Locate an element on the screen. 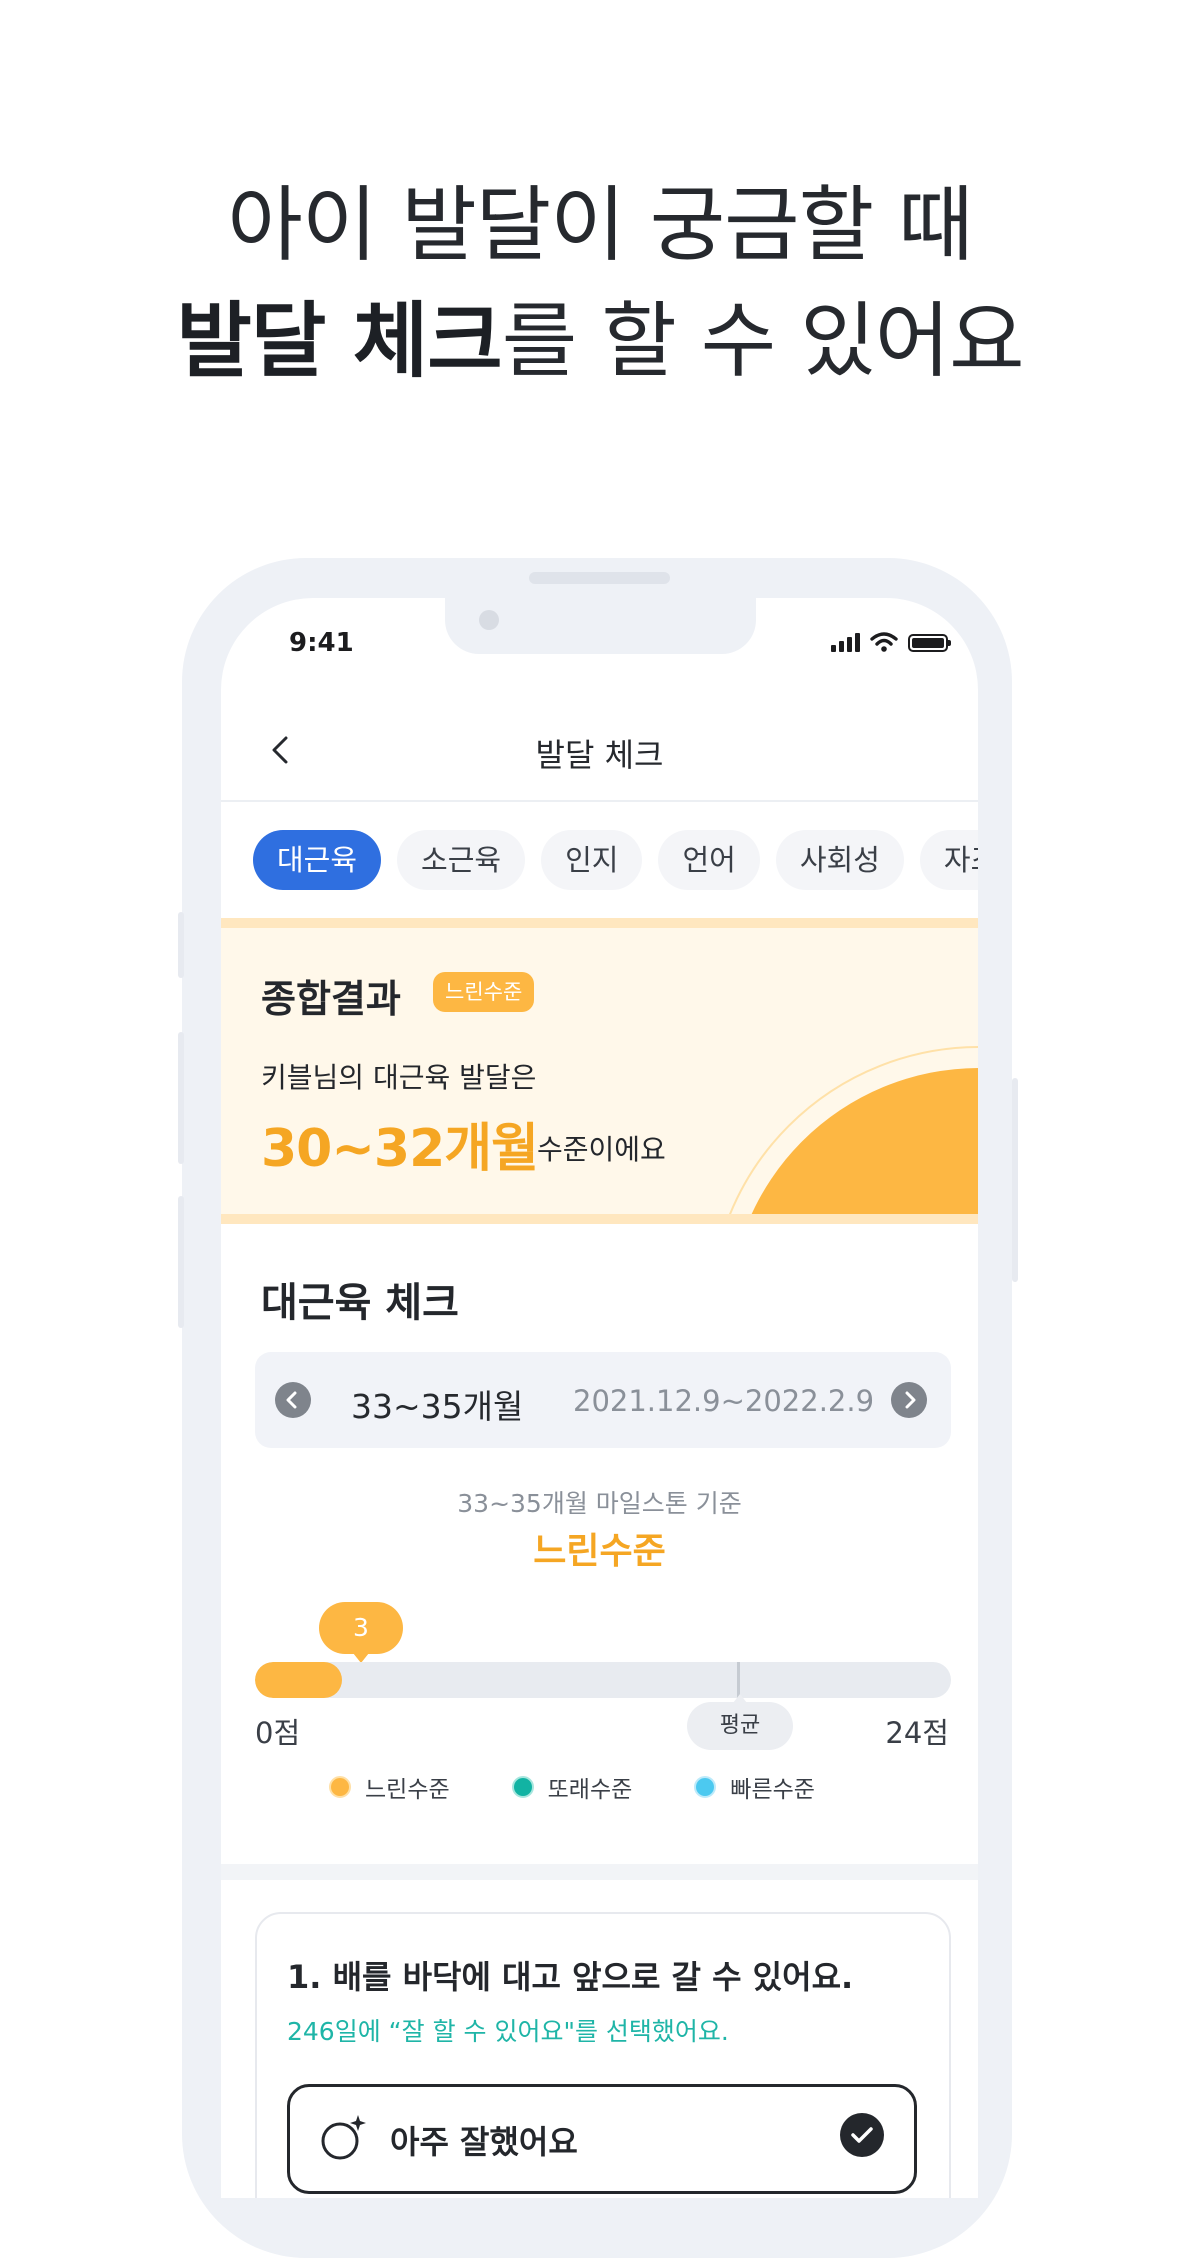 This screenshot has height=2258, width=1200. legend-slow: 느린수준 is located at coordinates (389, 1787).